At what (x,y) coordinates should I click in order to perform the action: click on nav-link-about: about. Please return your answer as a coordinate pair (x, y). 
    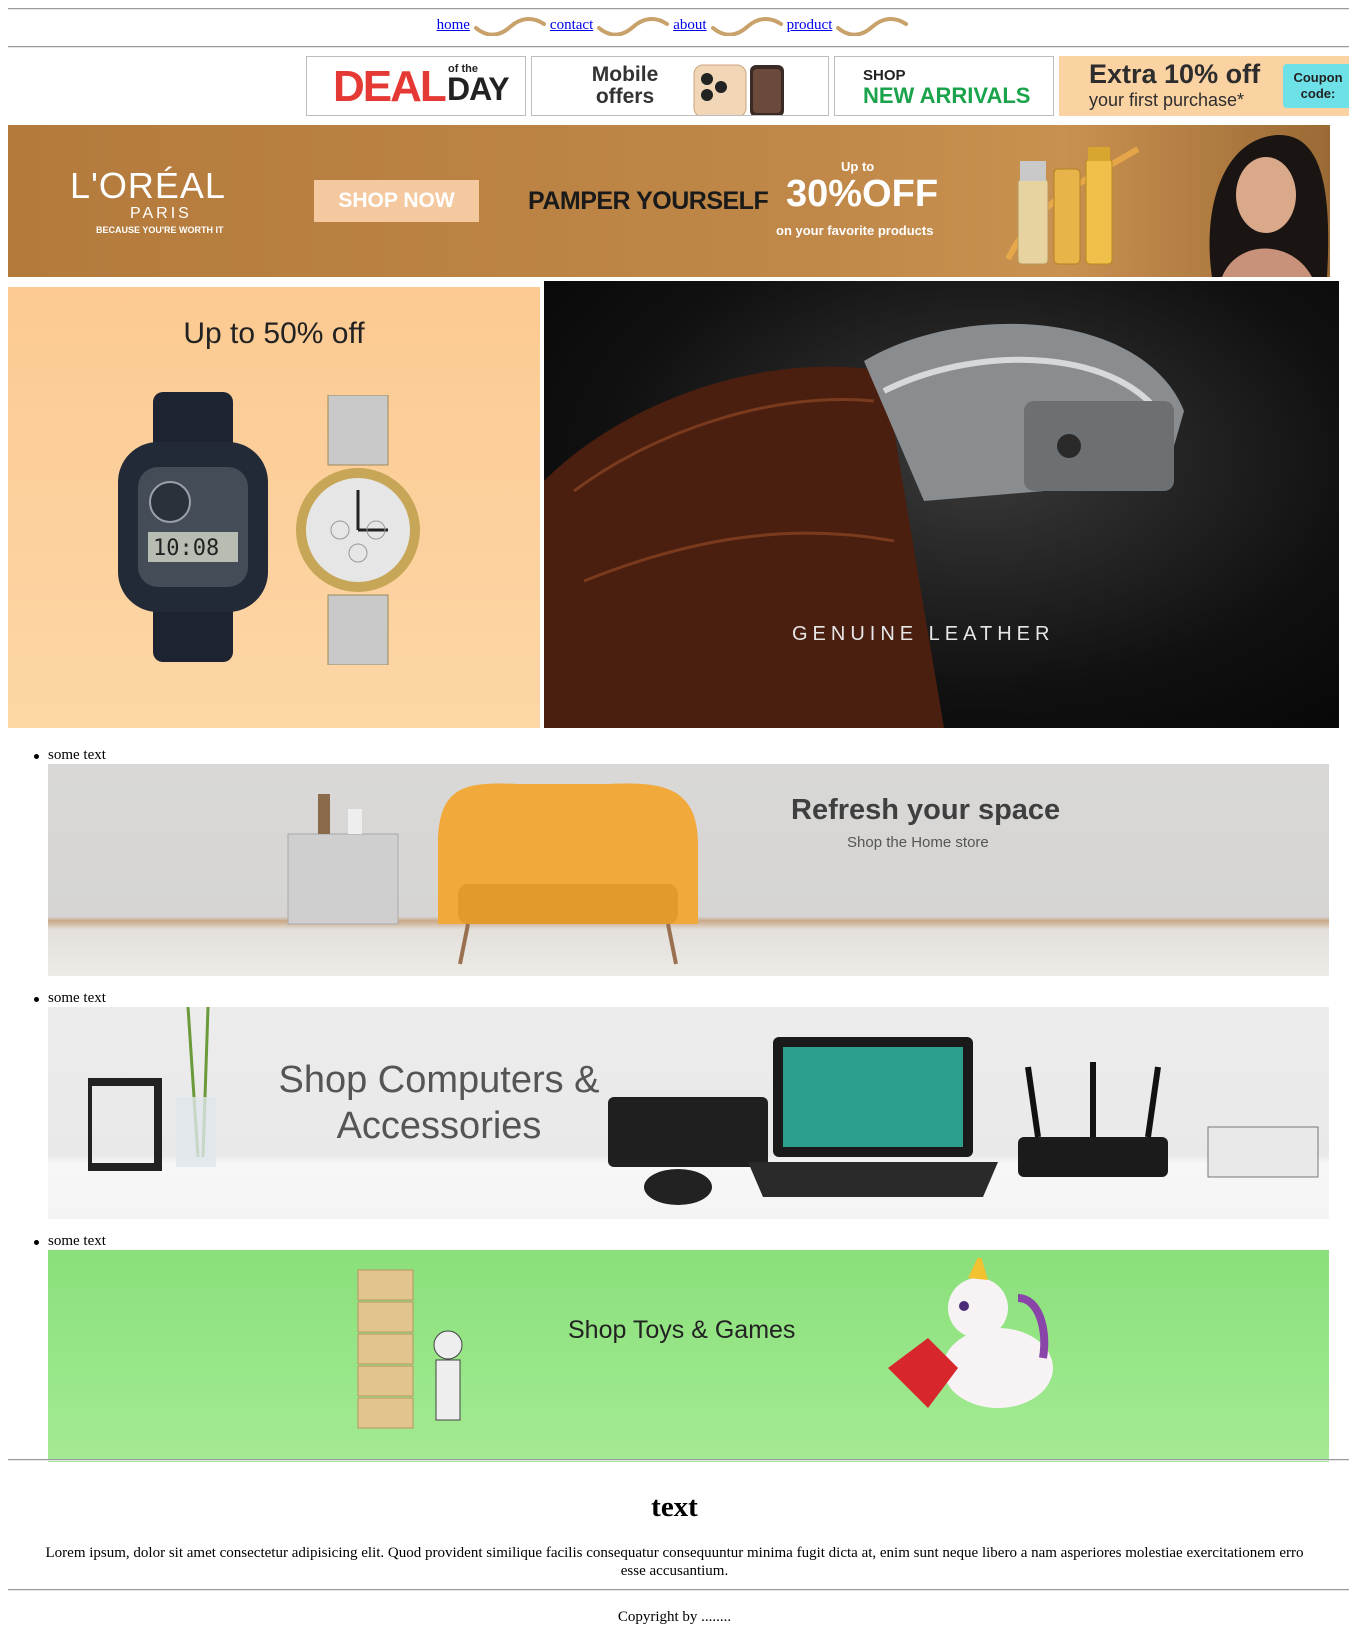
    Looking at the image, I should click on (689, 25).